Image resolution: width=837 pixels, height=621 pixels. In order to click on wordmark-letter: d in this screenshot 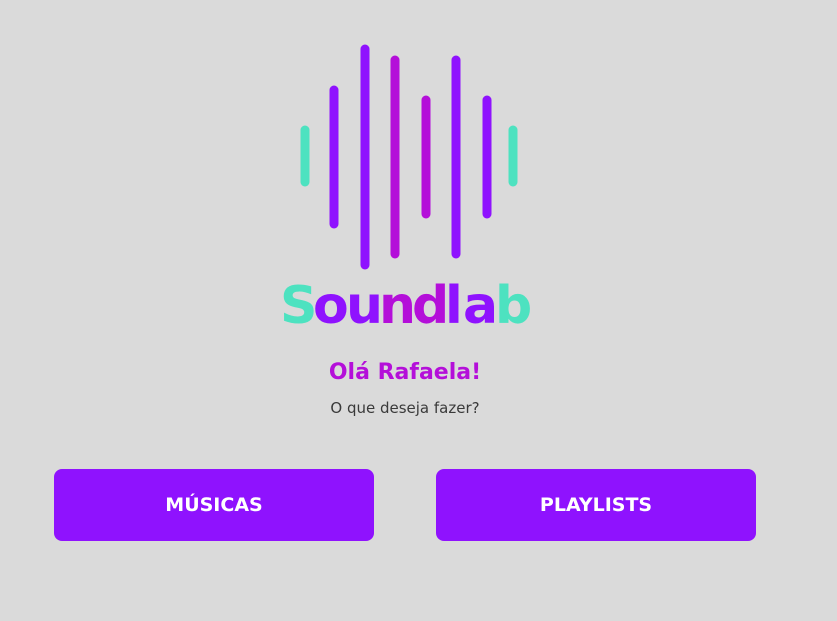, I will do `click(430, 303)`.